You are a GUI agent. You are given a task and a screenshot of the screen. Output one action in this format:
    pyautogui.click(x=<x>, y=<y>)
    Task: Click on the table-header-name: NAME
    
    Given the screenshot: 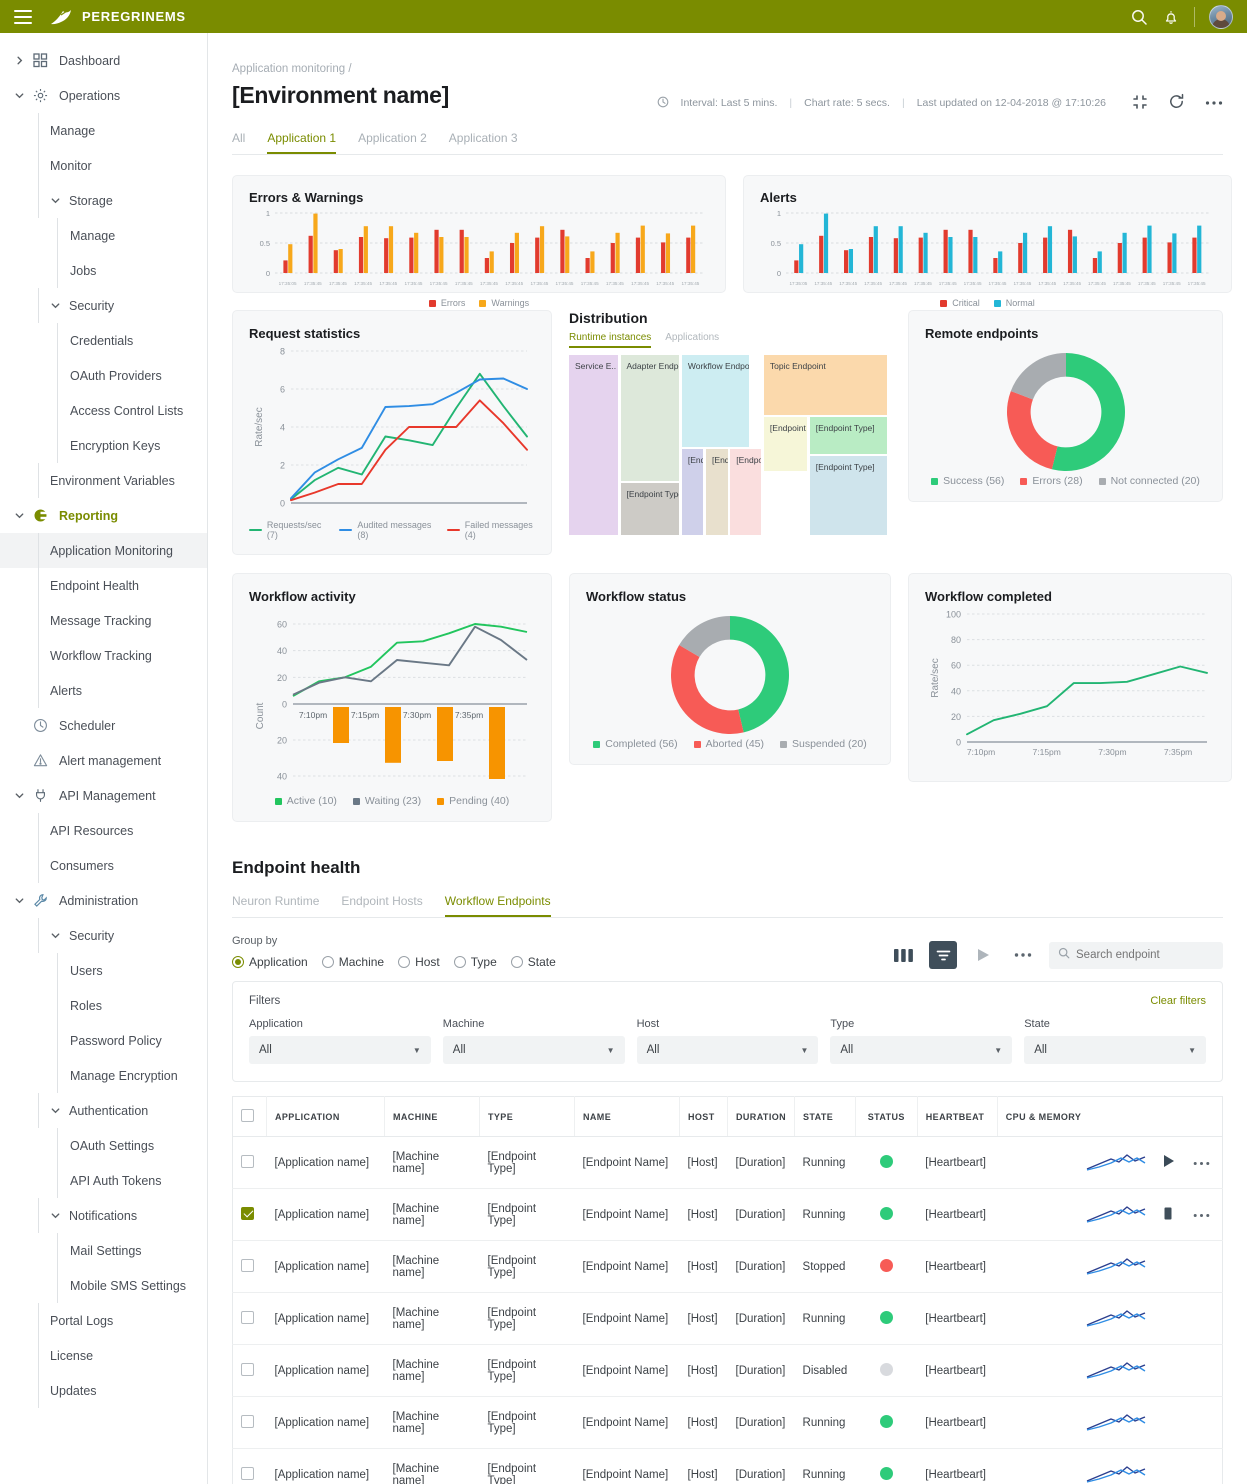 What is the action you would take?
    pyautogui.click(x=627, y=1116)
    